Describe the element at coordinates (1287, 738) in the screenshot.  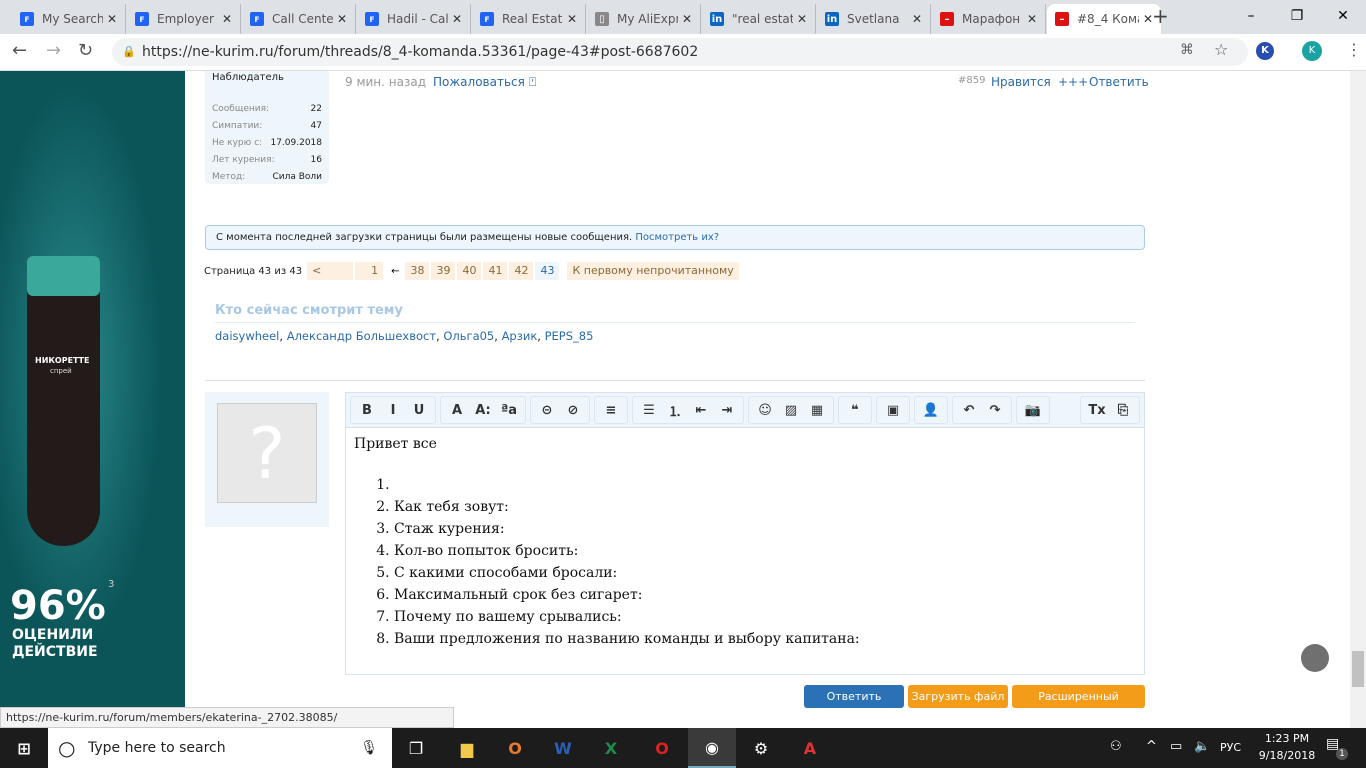
I see `clock-time: 1:23 PM` at that location.